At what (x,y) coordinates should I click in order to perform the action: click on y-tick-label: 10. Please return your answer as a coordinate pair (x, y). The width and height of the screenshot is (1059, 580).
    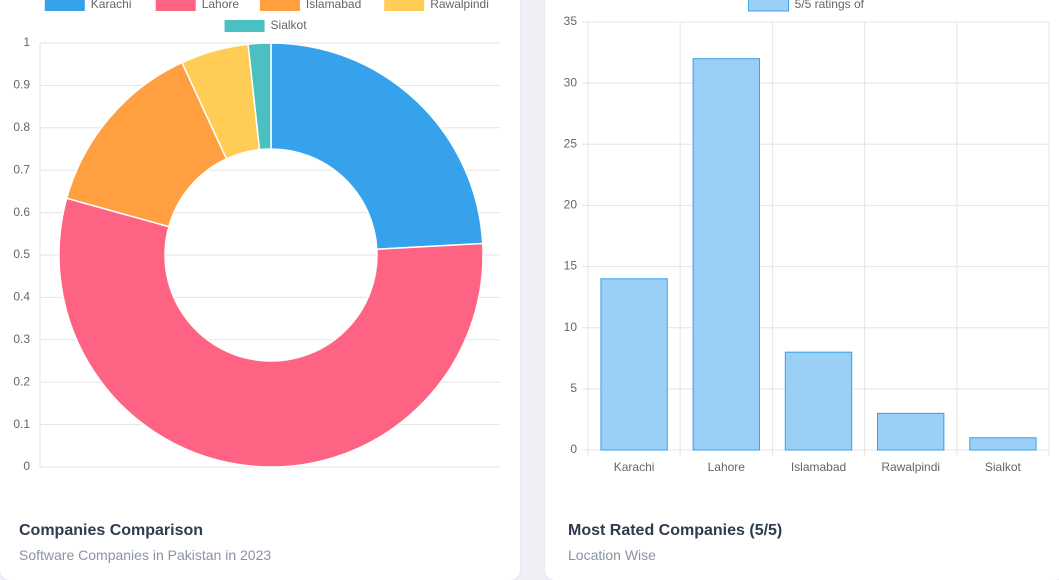
    Looking at the image, I should click on (571, 327).